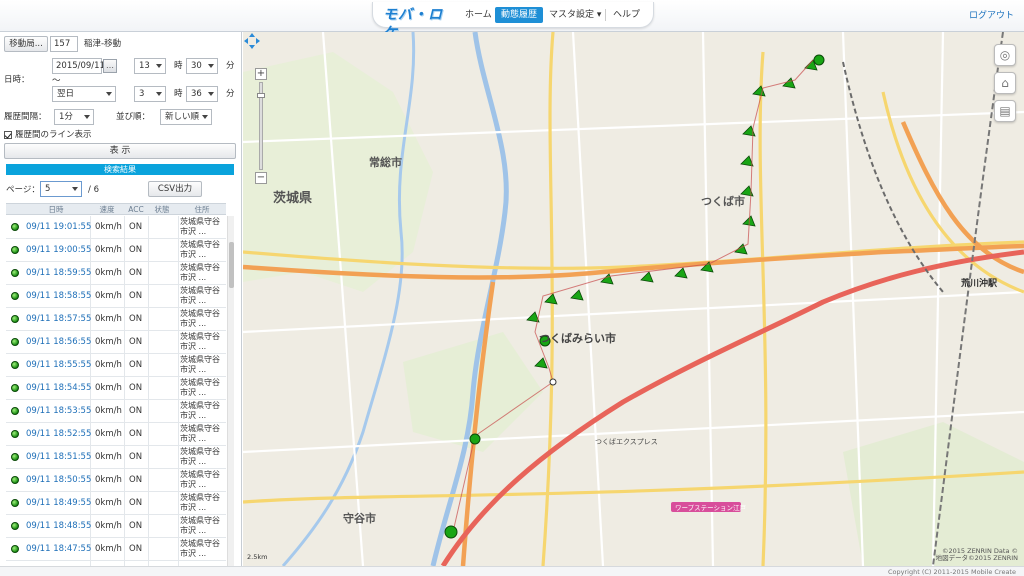  I want to click on vehicle-name: 稲津-移動, so click(103, 44).